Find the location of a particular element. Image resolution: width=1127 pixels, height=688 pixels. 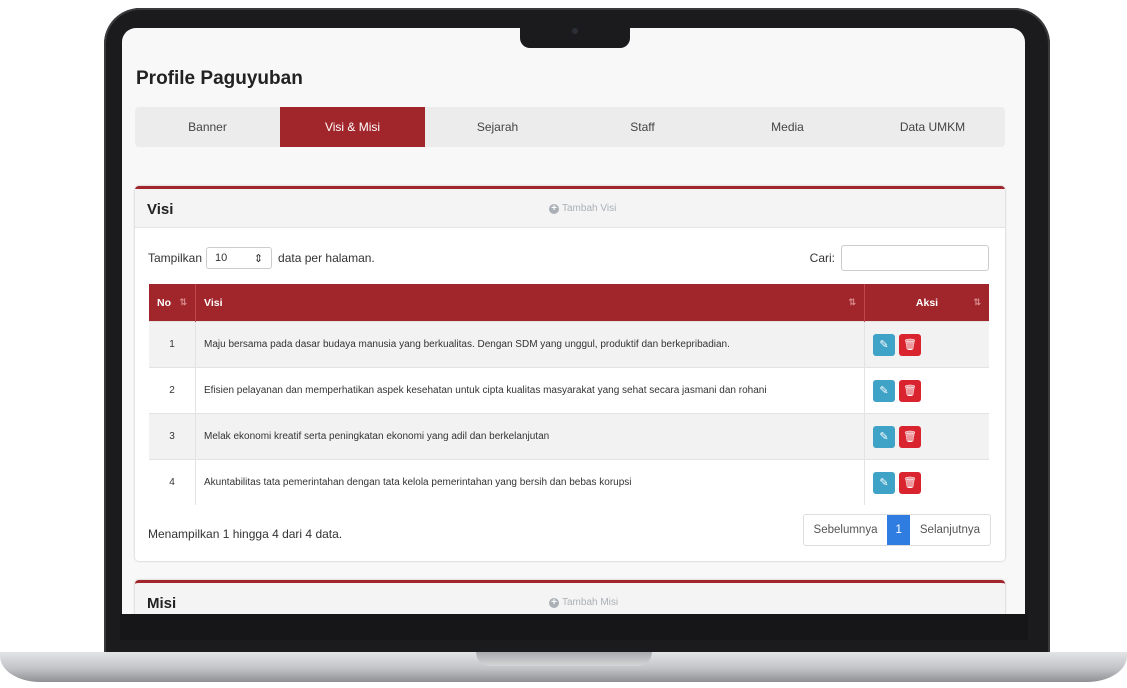

screen-bezel-bottom is located at coordinates (574, 627).